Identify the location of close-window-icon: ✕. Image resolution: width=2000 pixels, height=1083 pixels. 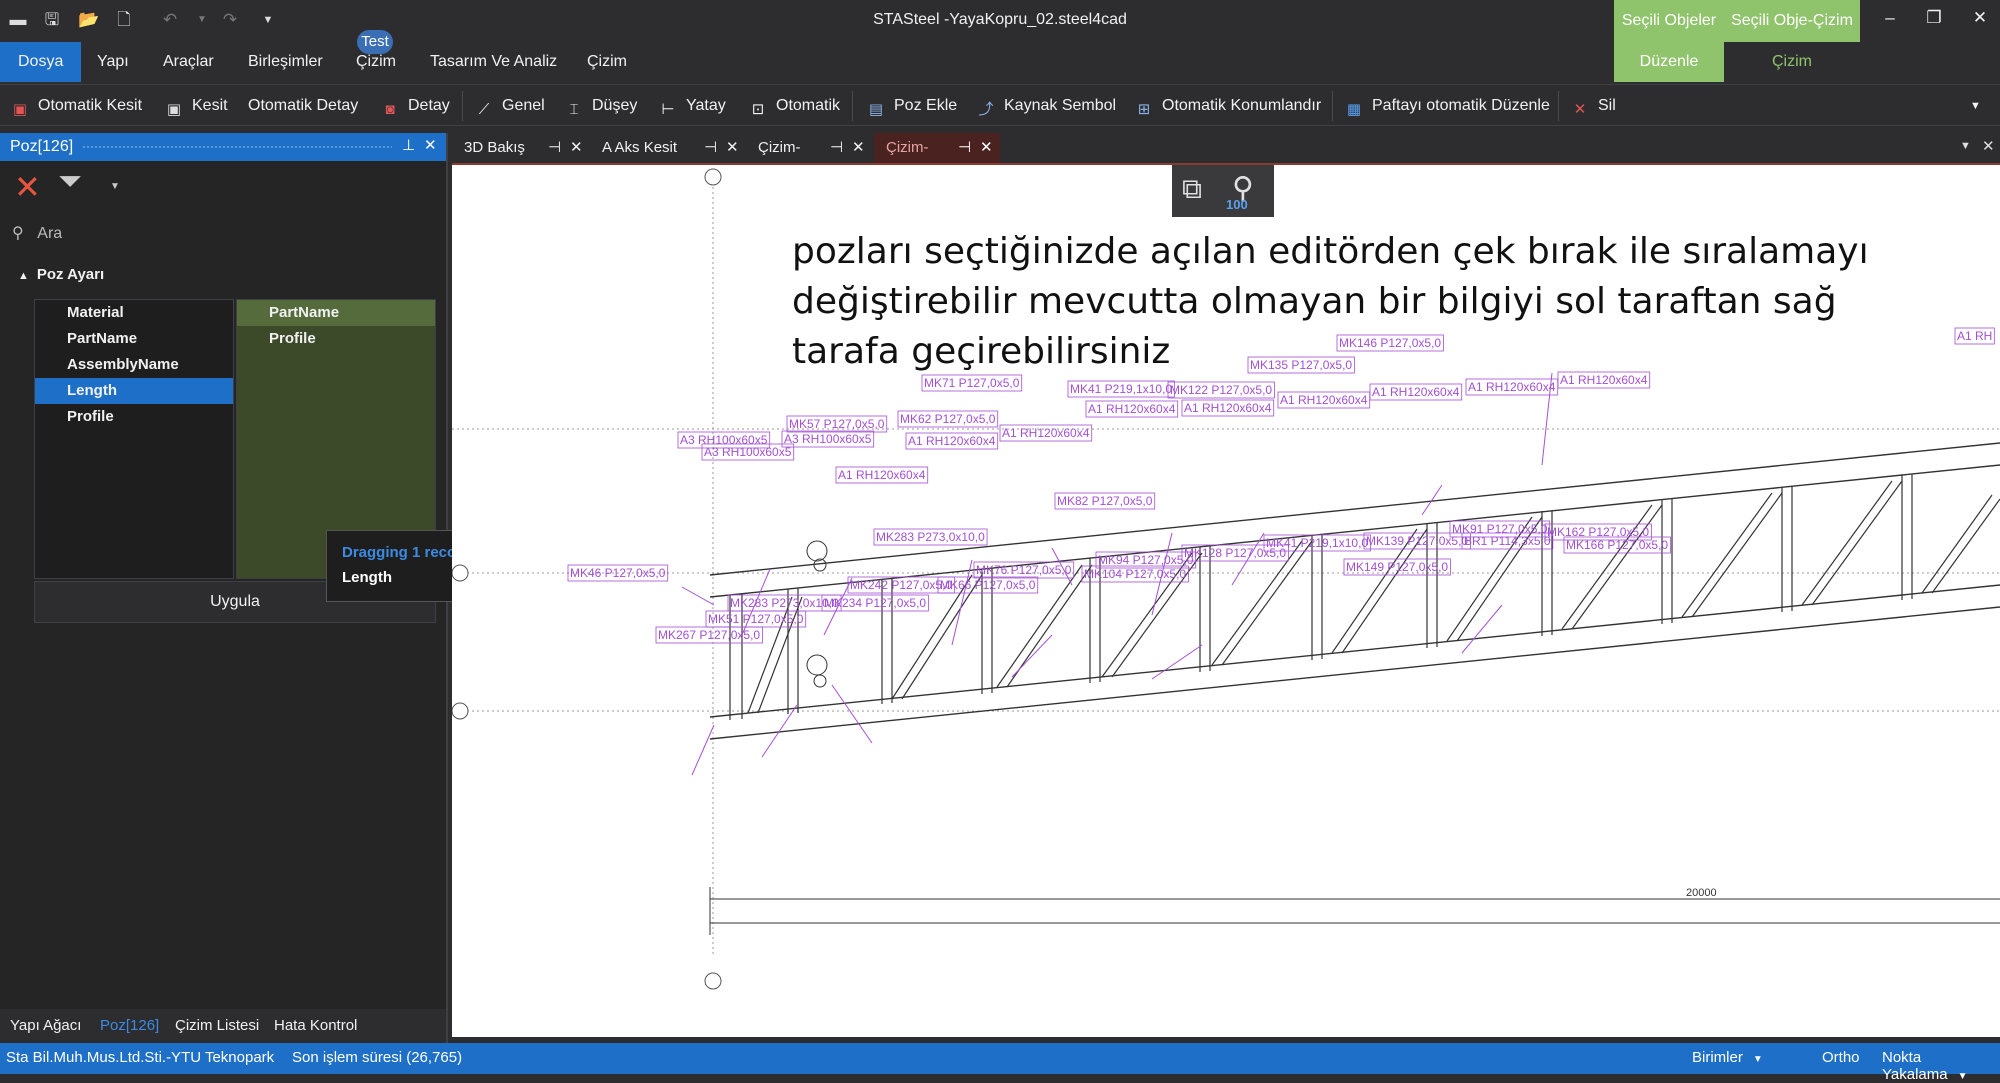
(1980, 18).